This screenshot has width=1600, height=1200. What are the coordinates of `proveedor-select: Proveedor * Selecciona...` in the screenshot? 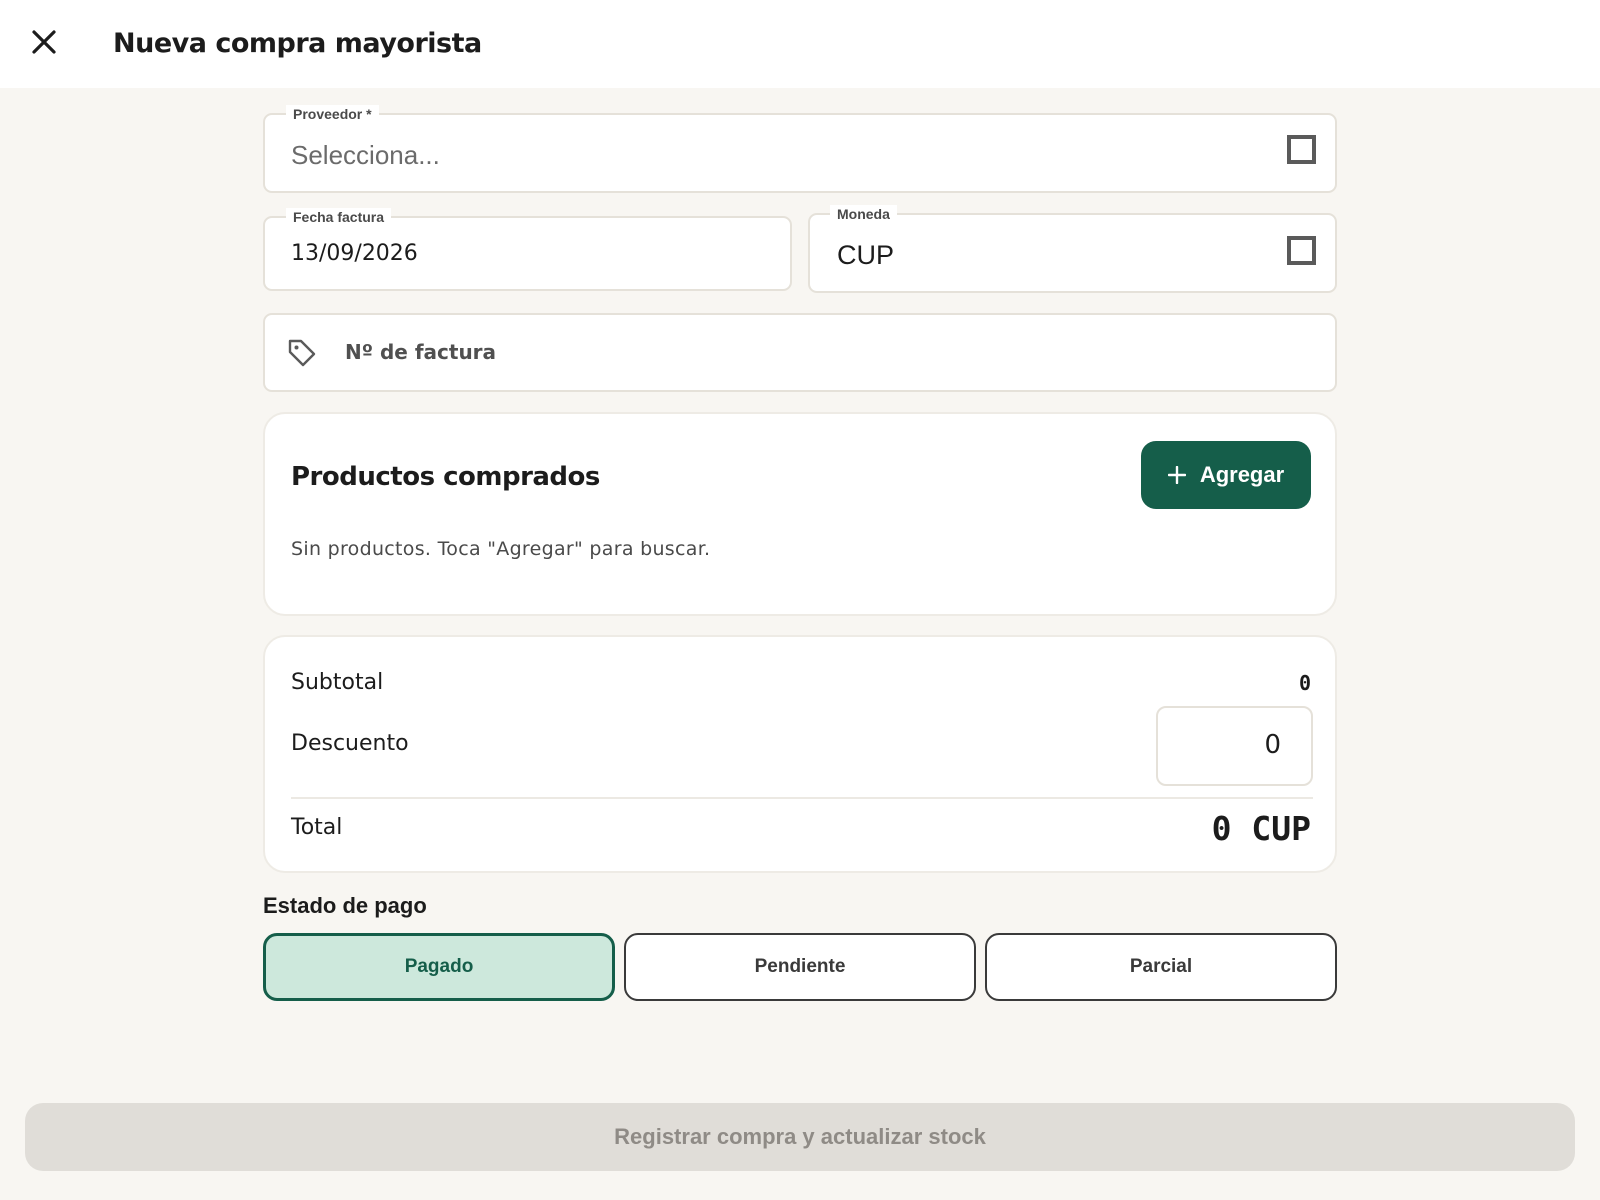 It's located at (800, 149).